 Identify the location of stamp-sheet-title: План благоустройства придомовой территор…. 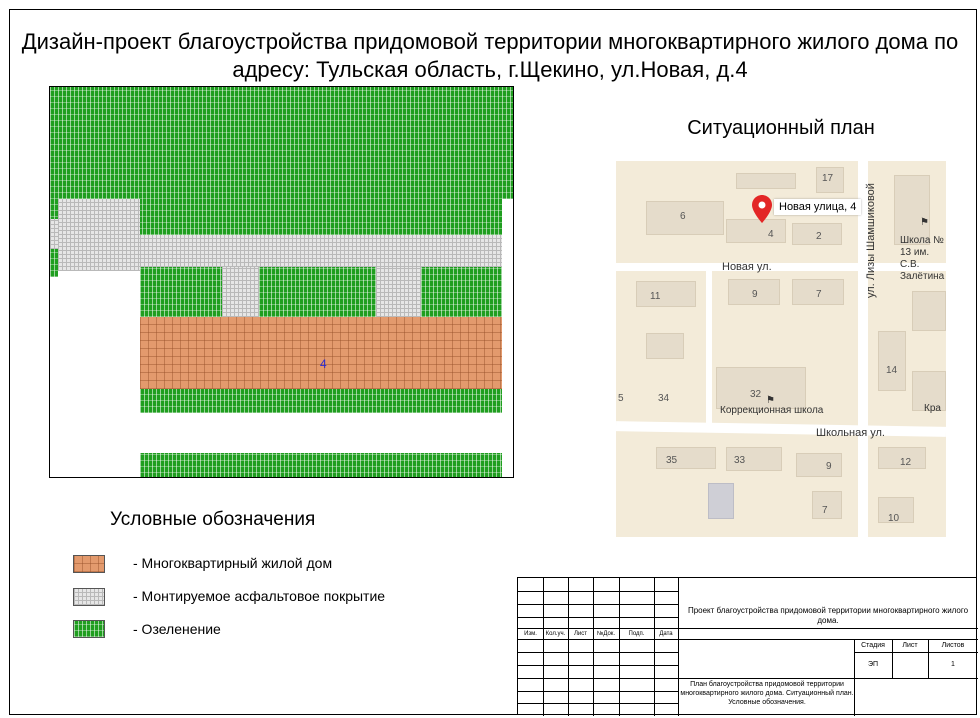
(767, 693).